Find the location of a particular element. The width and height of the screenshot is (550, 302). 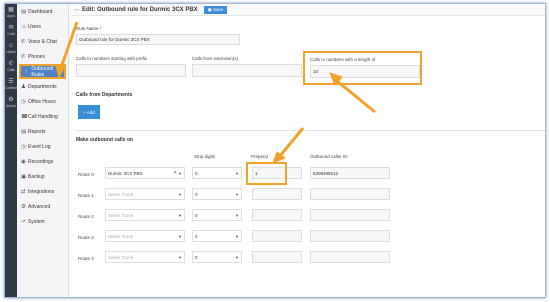

sidebar-item-phones: ✆ Phones is located at coordinates (42, 56).